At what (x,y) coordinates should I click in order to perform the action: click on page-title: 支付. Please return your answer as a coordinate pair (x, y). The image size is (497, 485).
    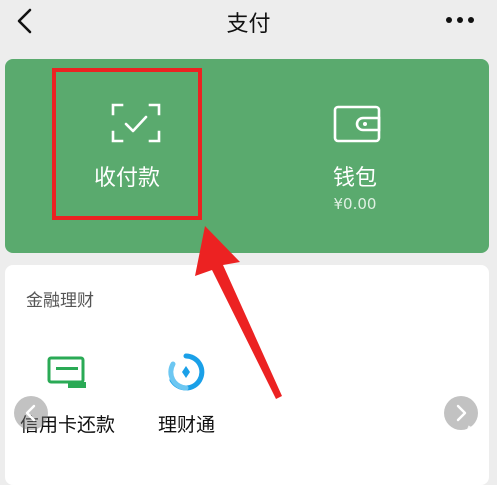
    Looking at the image, I should click on (248, 24).